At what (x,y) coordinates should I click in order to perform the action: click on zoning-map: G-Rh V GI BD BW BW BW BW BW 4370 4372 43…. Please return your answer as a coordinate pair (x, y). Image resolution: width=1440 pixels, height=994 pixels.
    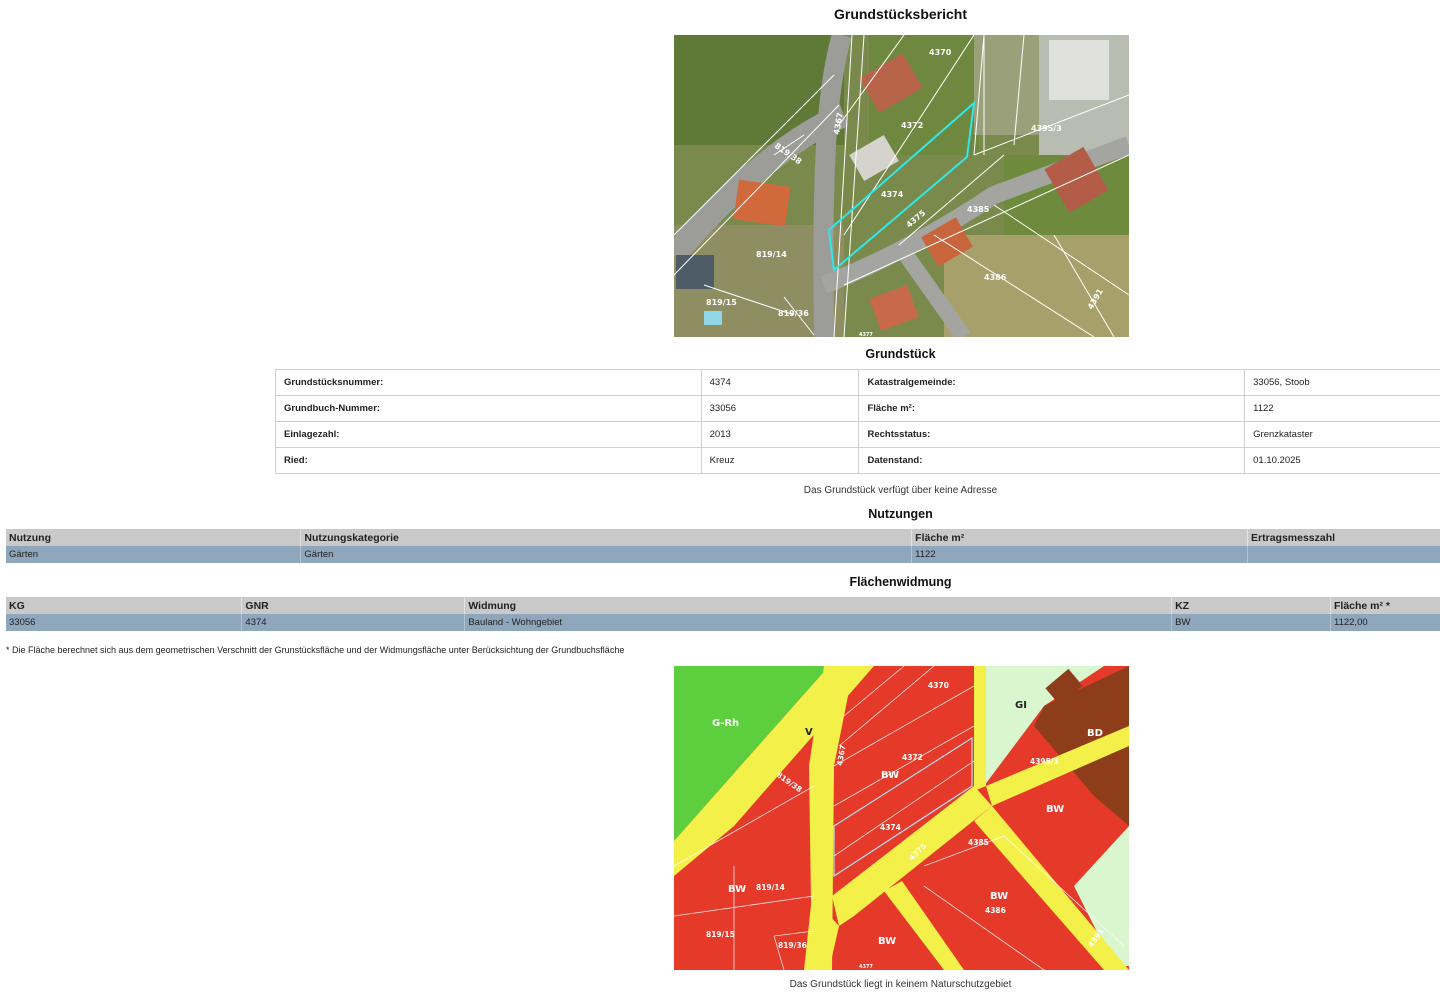
    Looking at the image, I should click on (901, 818).